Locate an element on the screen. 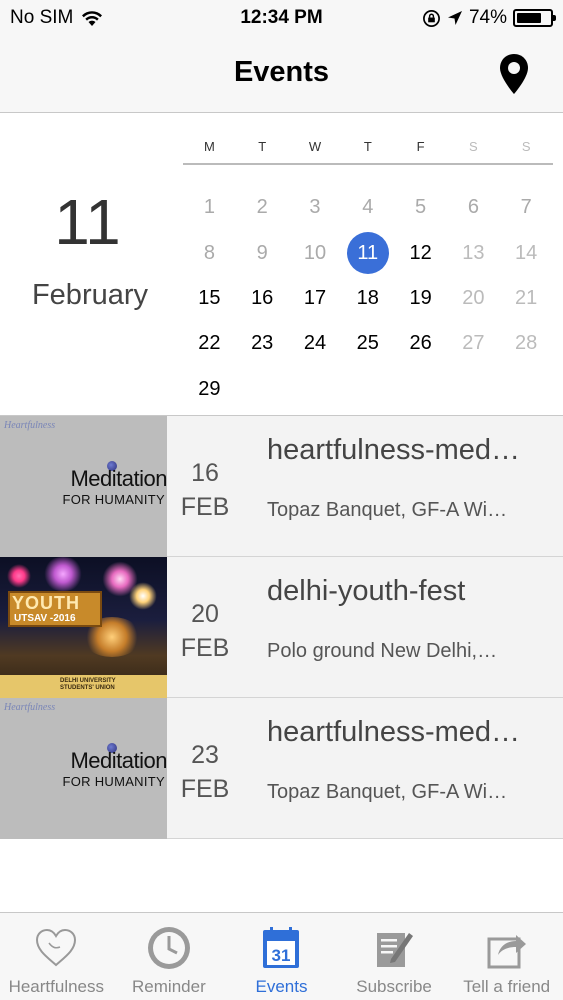 The height and width of the screenshot is (1000, 563). weekday-label: M is located at coordinates (209, 146).